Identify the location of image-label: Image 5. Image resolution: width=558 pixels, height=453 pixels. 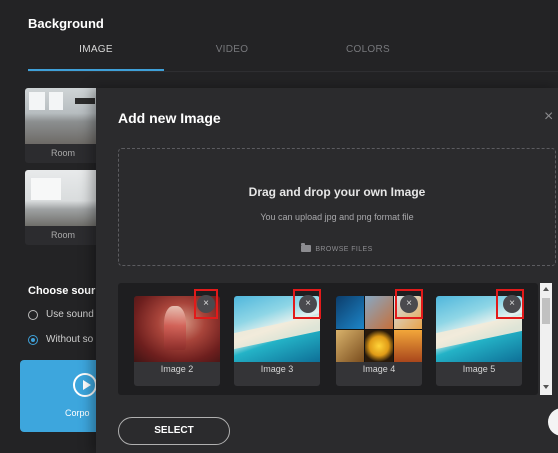
(479, 369).